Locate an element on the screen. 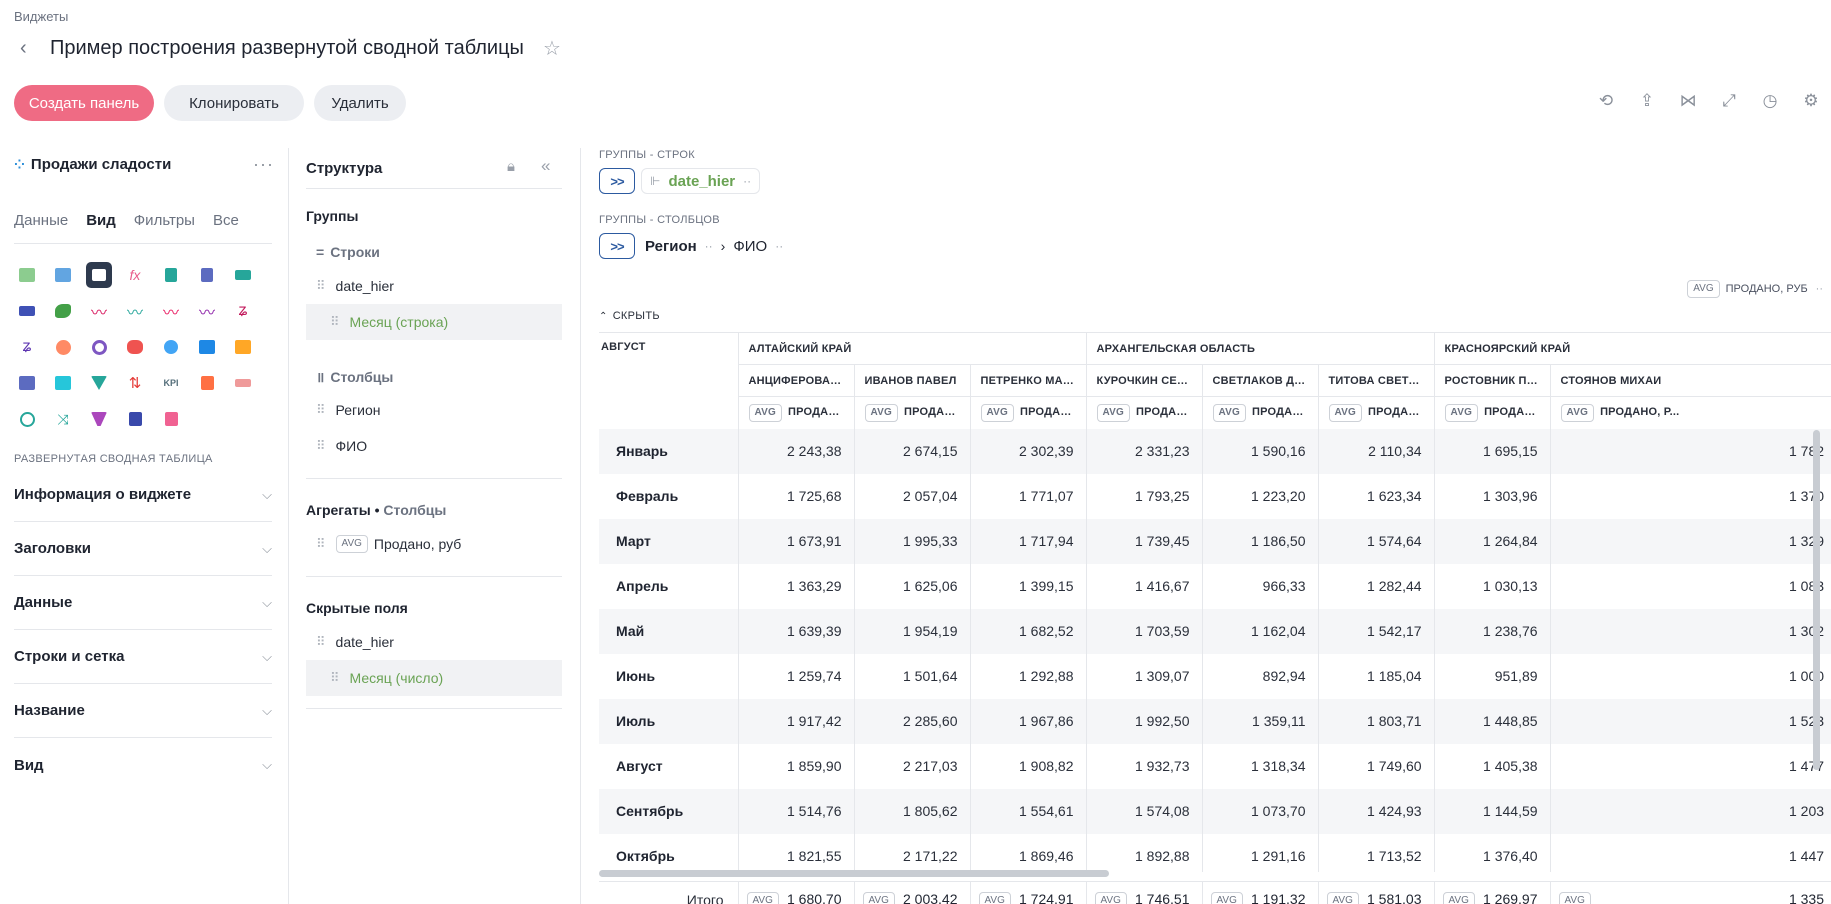 The height and width of the screenshot is (904, 1831). upload-icon: ⇪ is located at coordinates (1647, 101).